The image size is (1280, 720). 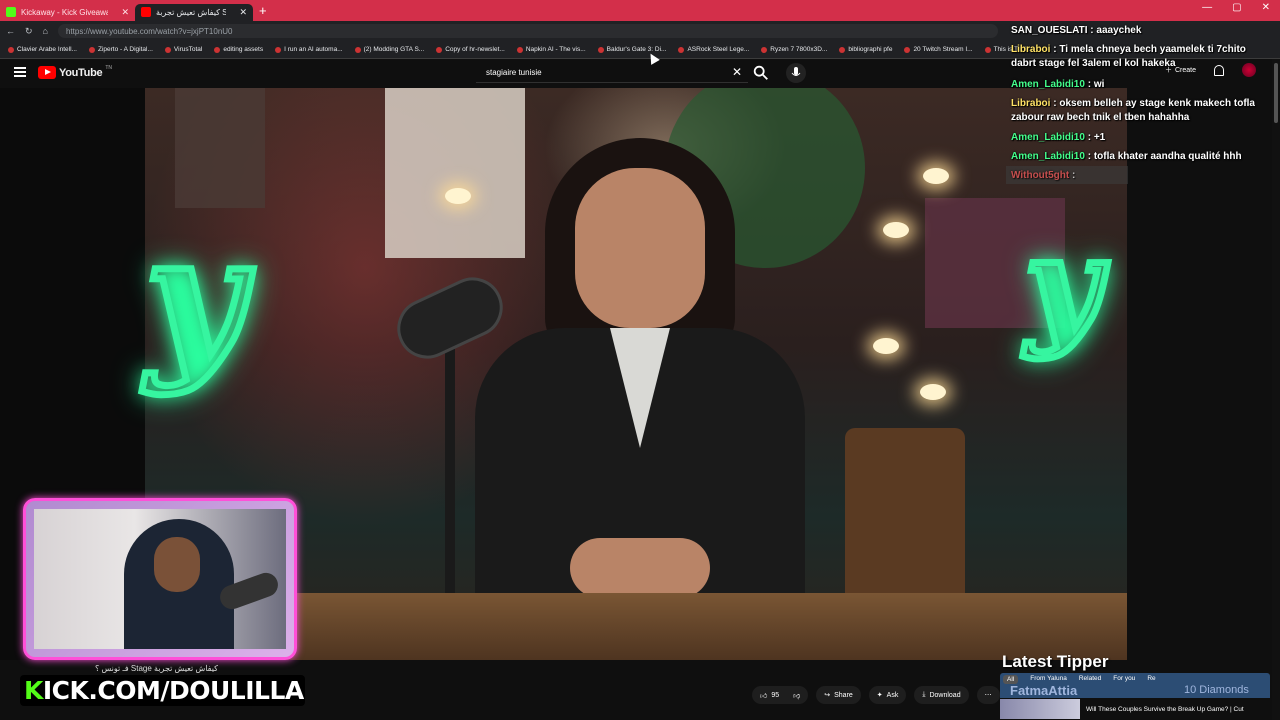 I want to click on back-icon: ←, so click(x=10, y=31).